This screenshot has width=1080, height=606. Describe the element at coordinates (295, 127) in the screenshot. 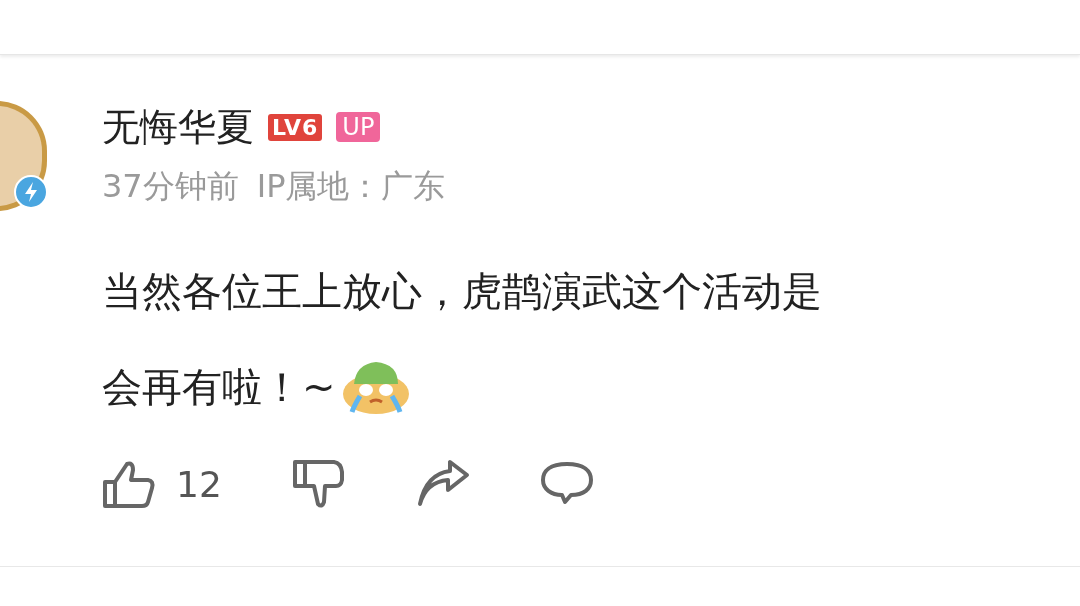

I see `level-badge: LV6` at that location.